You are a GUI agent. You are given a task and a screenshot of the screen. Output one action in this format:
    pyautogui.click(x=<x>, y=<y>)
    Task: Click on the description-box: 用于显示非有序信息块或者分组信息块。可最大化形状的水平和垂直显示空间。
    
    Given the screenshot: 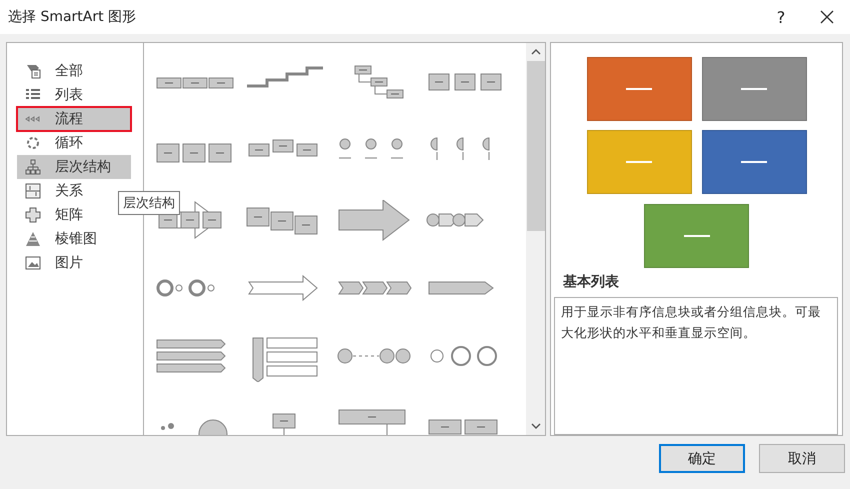 What is the action you would take?
    pyautogui.click(x=696, y=366)
    